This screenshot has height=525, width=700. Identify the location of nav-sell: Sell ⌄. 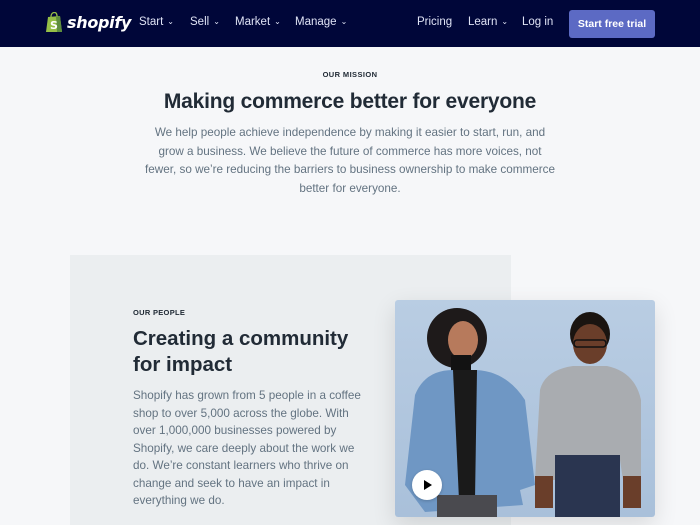
(205, 22).